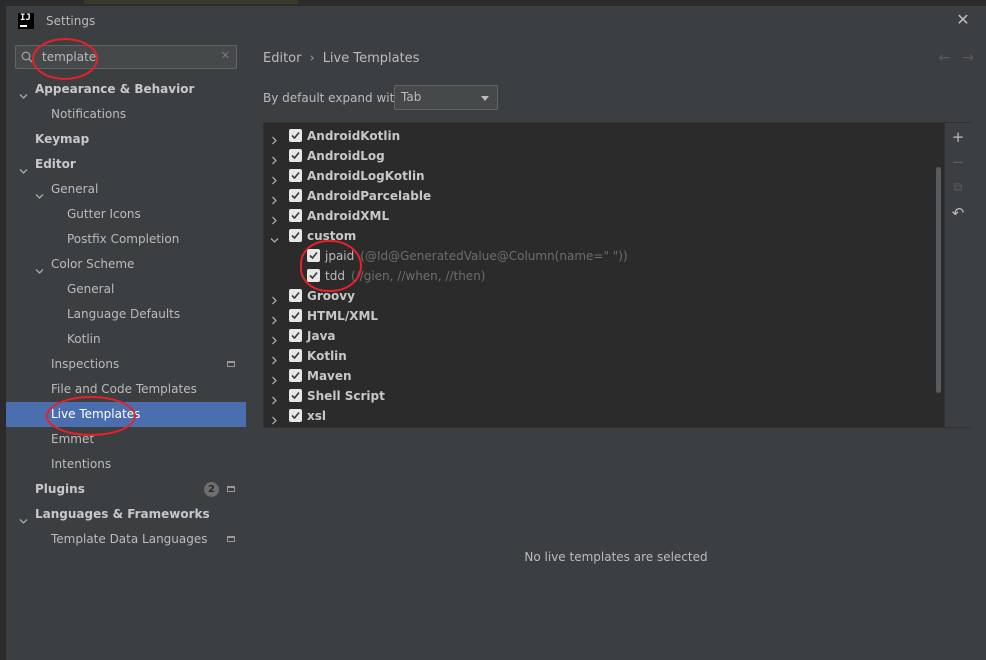 The image size is (986, 660). I want to click on sidebar-item-appearance-behavior: Appearance & Behavior, so click(126, 89).